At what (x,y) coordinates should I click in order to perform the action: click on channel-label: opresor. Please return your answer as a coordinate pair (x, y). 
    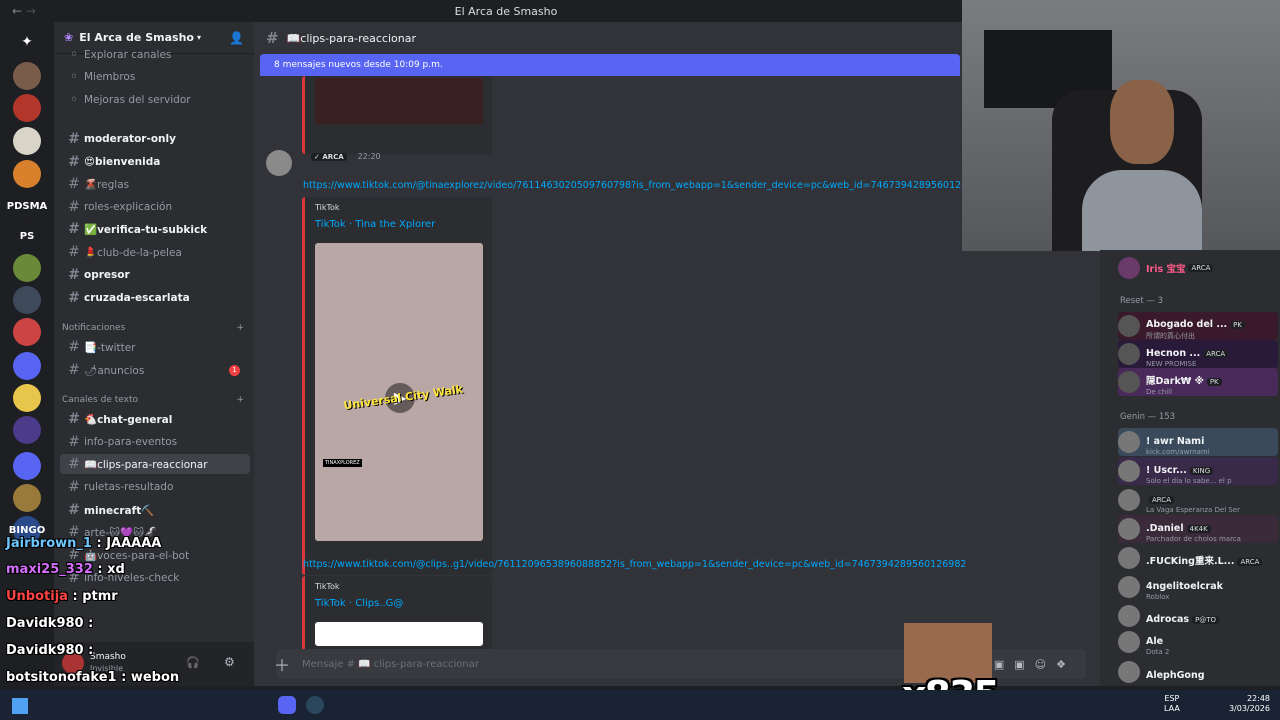
    Looking at the image, I should click on (107, 275).